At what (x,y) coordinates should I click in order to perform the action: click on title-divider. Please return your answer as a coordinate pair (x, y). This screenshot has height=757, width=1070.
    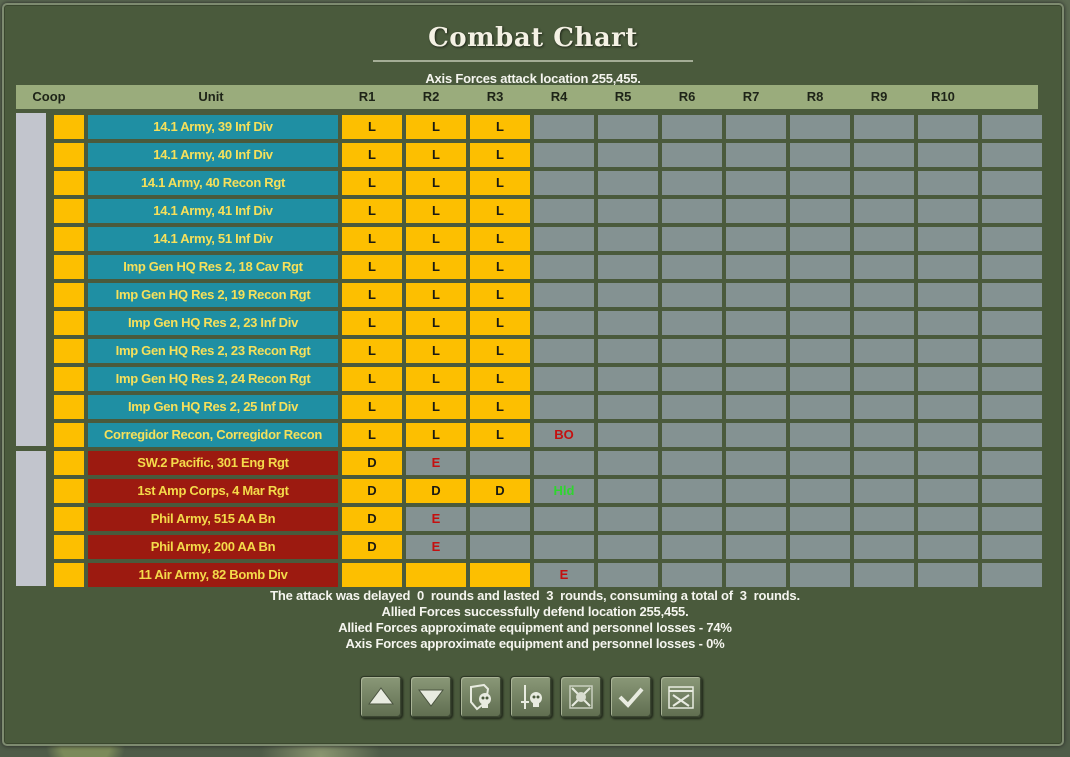
    Looking at the image, I should click on (533, 61).